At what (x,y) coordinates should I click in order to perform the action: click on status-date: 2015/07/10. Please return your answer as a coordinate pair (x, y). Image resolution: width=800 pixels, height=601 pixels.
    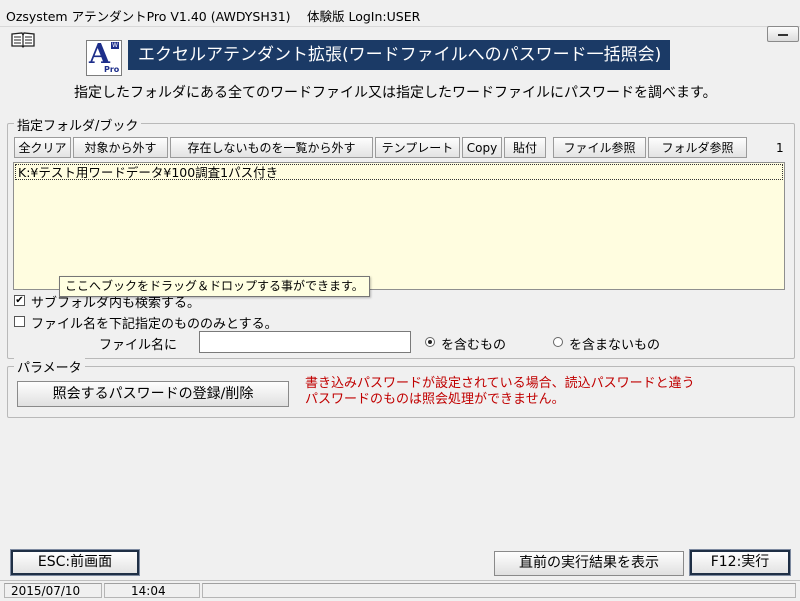
    Looking at the image, I should click on (53, 590).